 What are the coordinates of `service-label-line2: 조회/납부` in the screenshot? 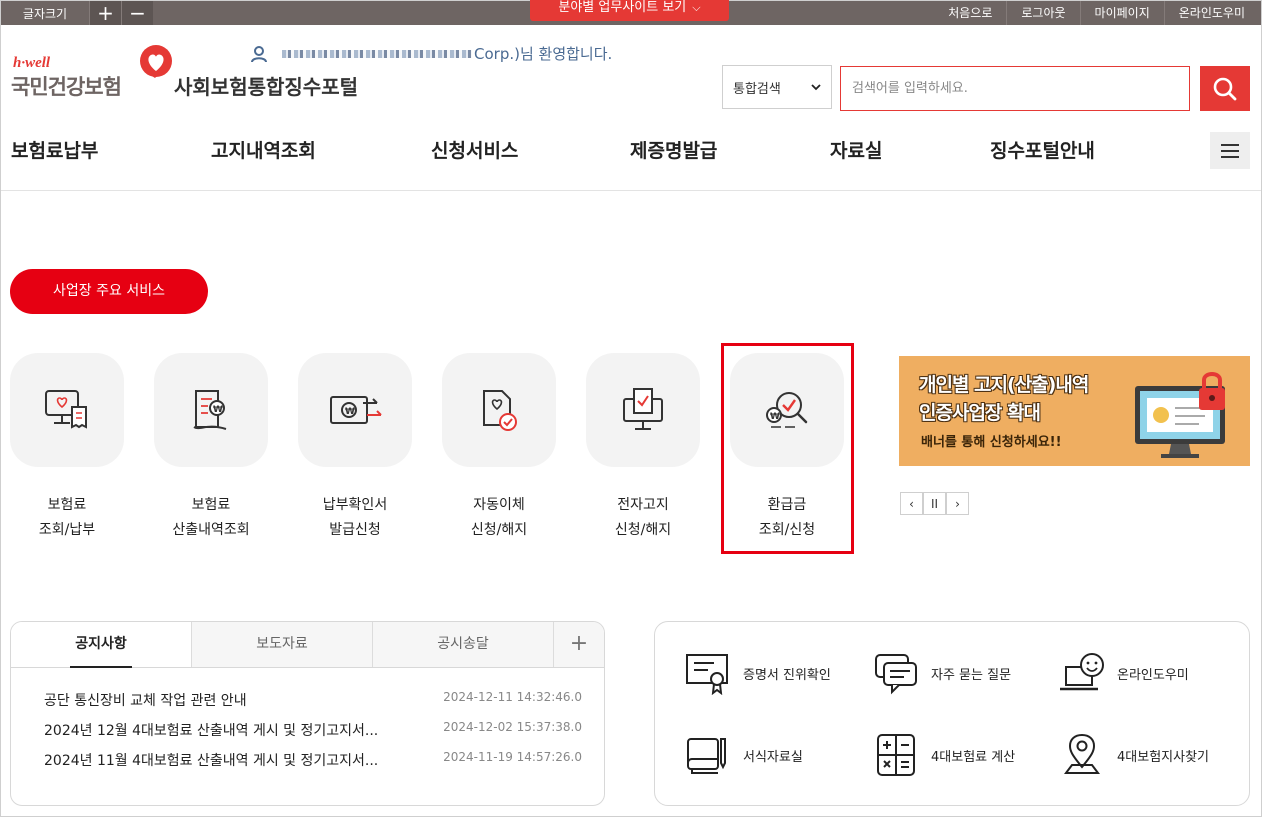 It's located at (67, 530).